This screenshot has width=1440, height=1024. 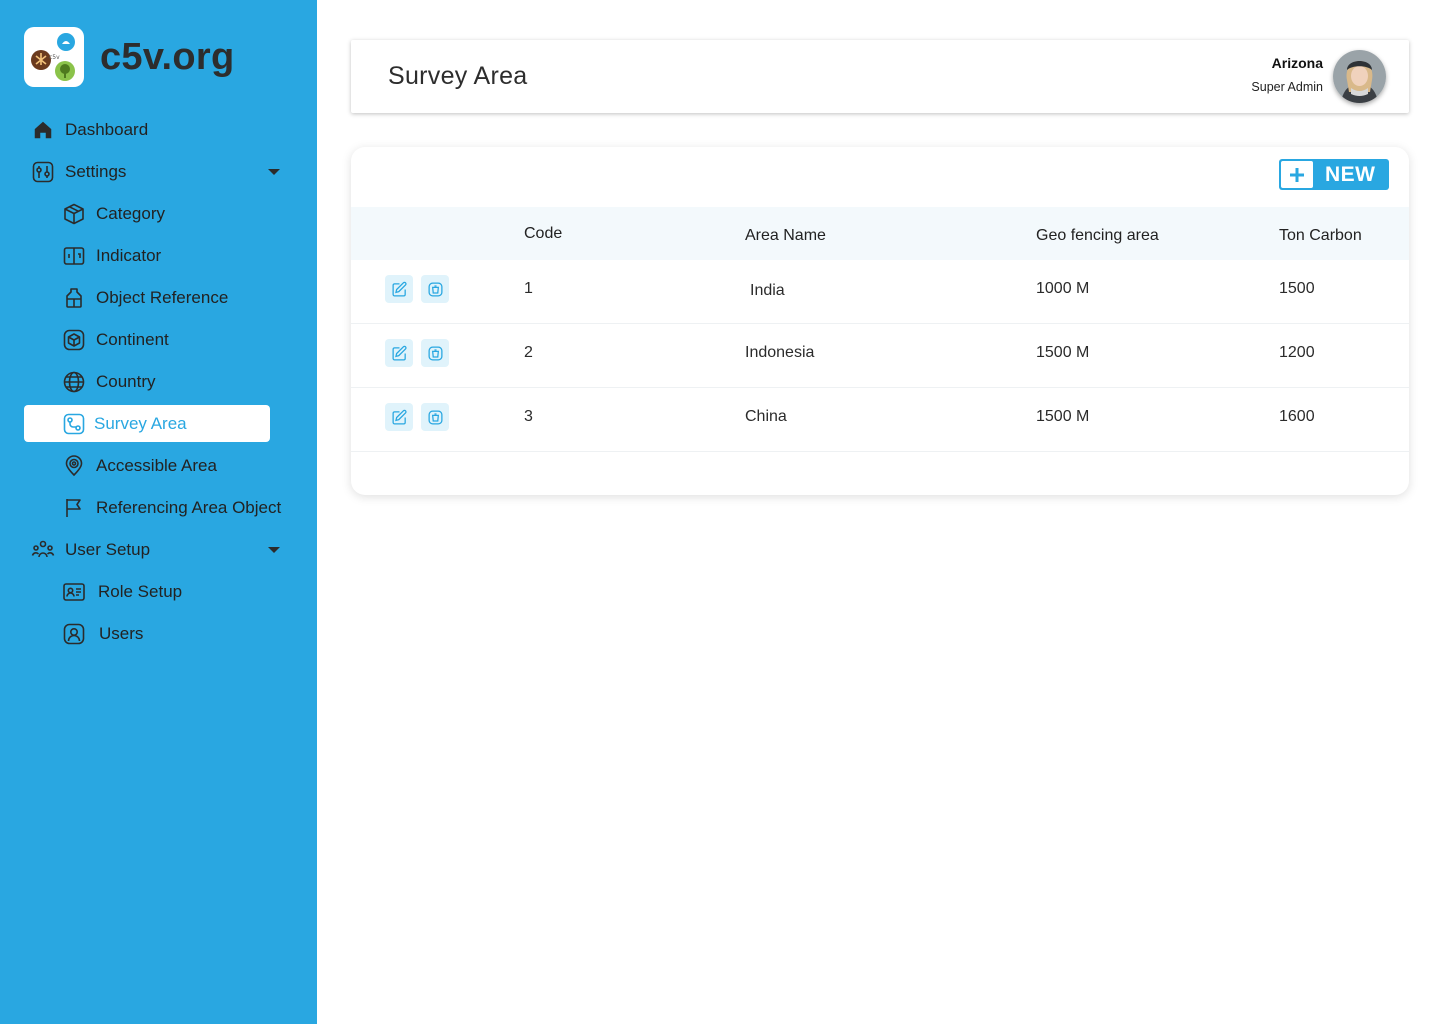 I want to click on sidebar-item-label: Object Reference, so click(x=162, y=297).